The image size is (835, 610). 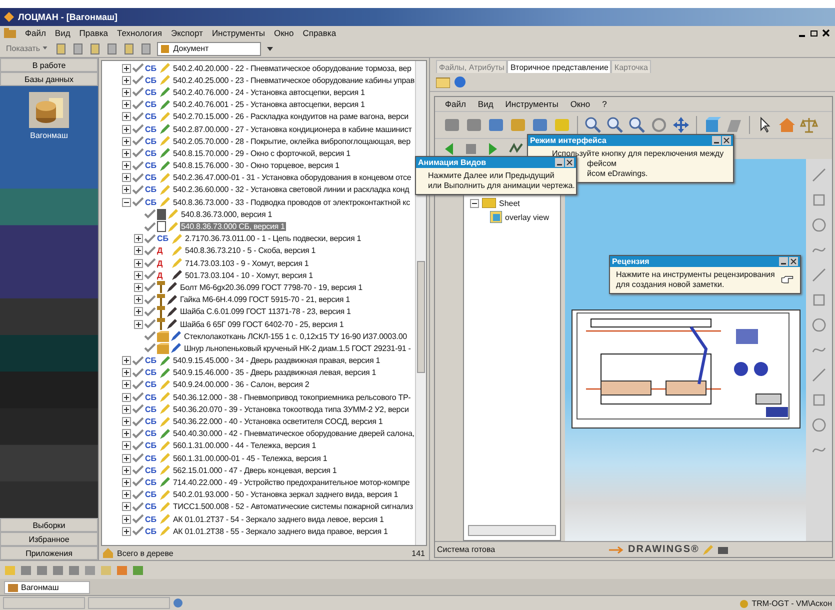 I want to click on tree-item: Стеклолакоткань ЛСКЛ-155 1 с. 0,12х15 ТУ 16-90 И37.0003.00, so click(x=295, y=336).